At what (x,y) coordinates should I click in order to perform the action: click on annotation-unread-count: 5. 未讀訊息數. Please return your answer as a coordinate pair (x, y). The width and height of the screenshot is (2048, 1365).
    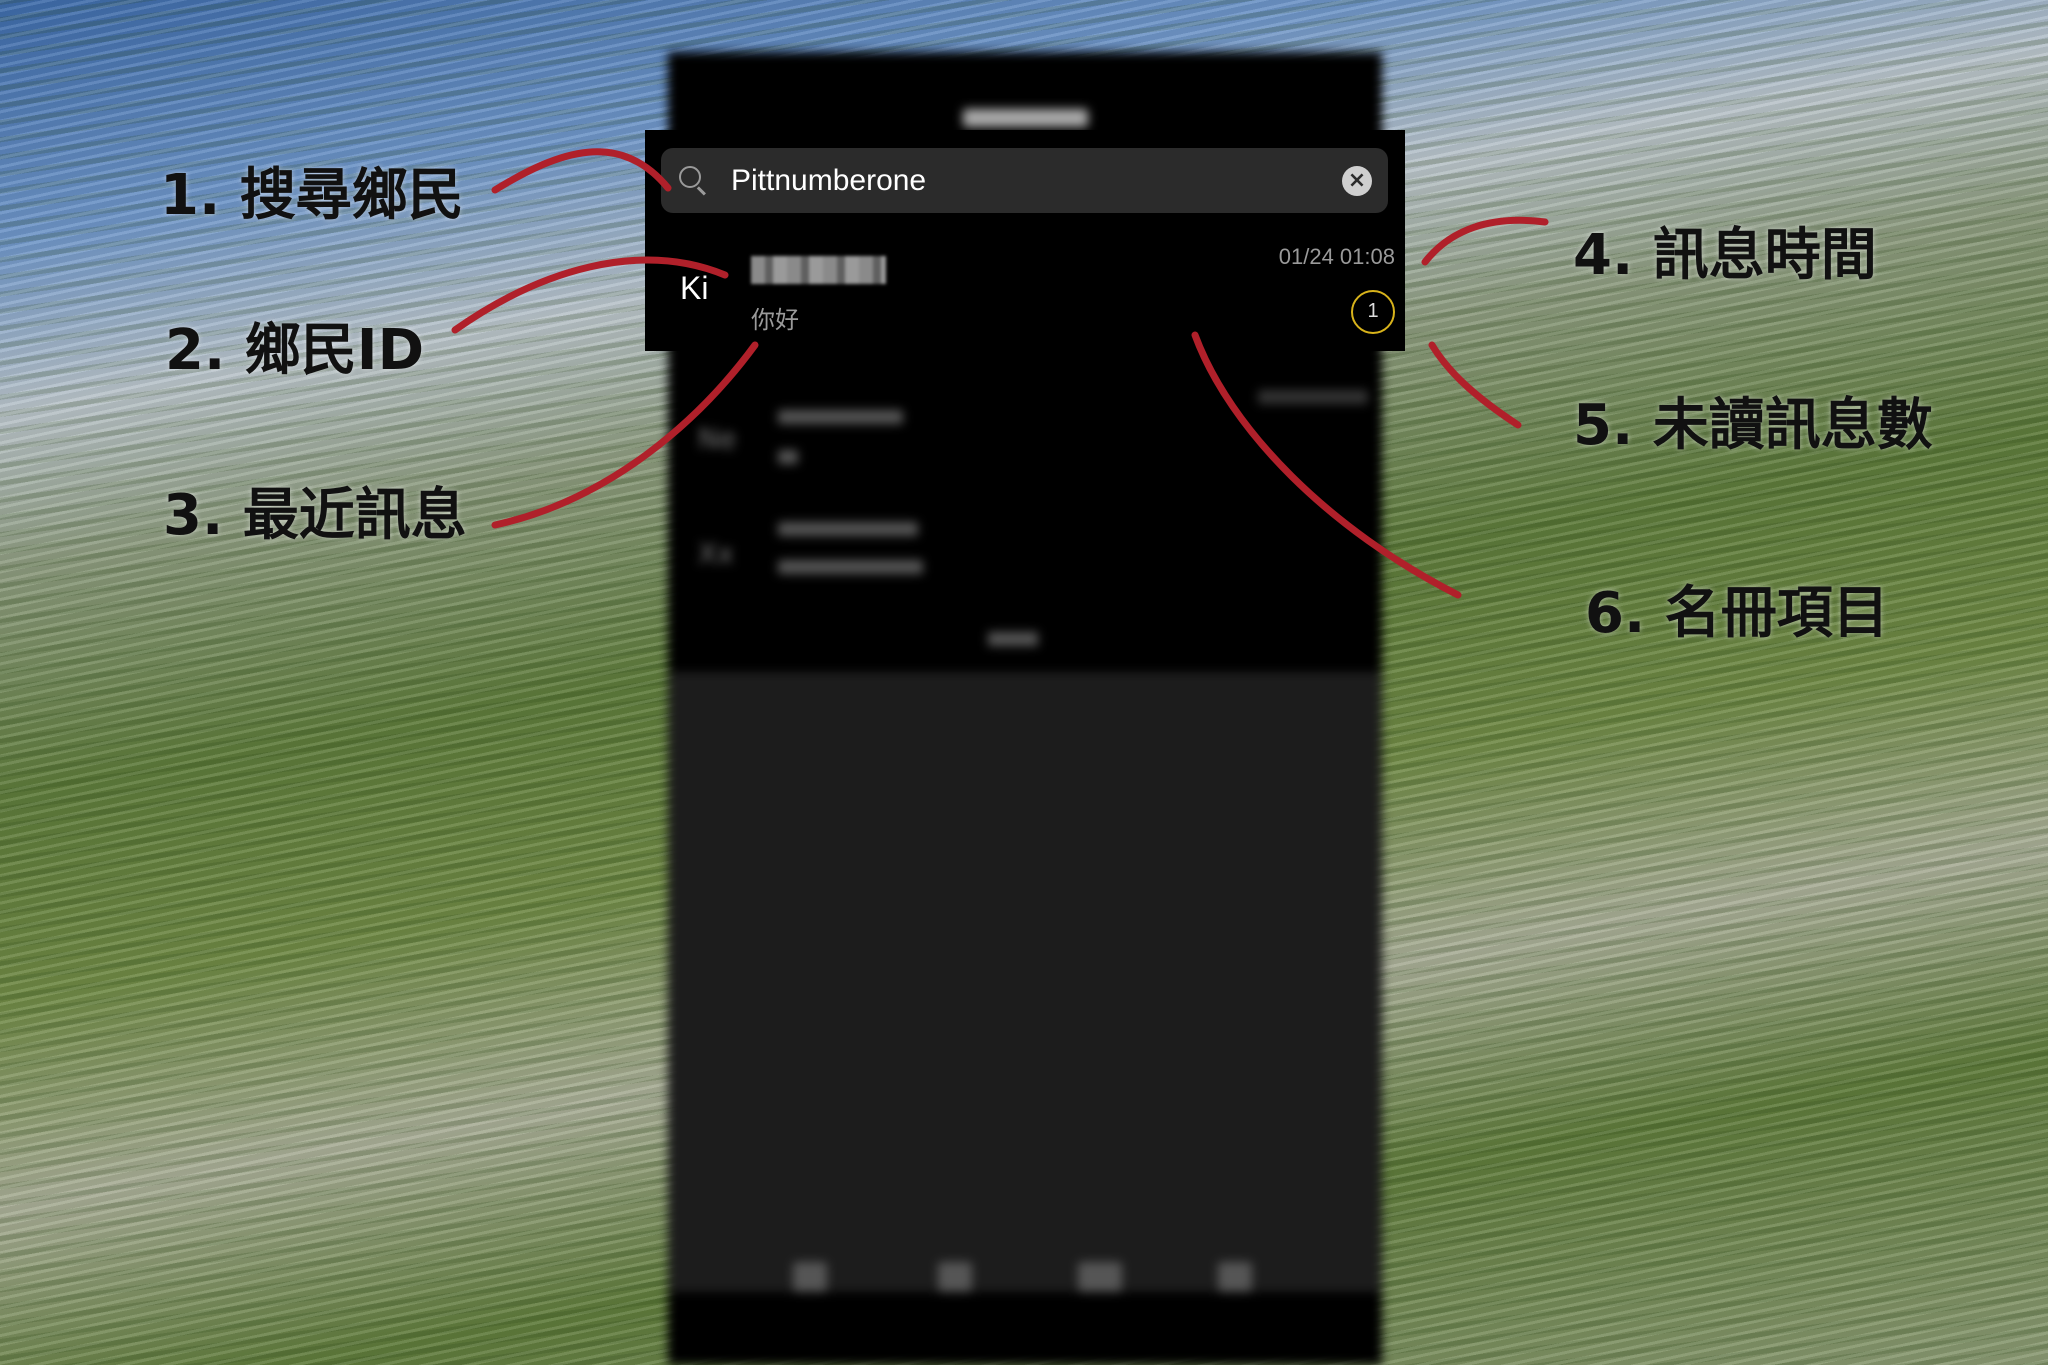
    Looking at the image, I should click on (1753, 425).